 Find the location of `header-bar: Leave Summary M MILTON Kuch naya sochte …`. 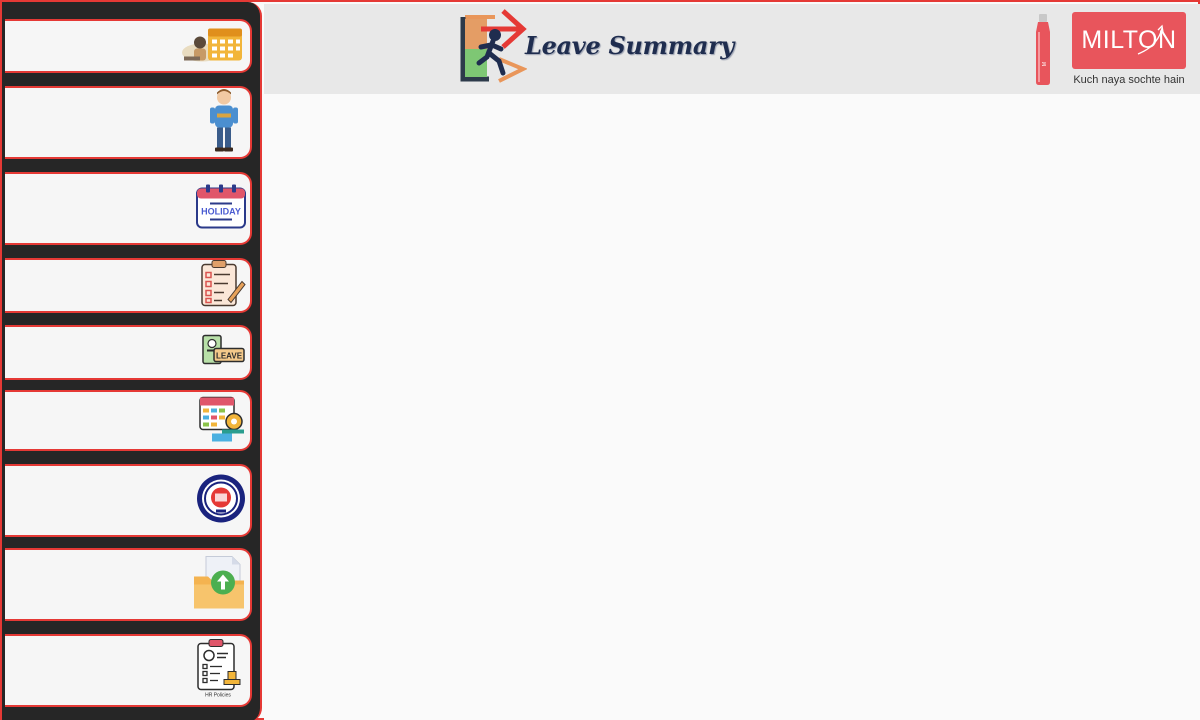

header-bar: Leave Summary M MILTON Kuch naya sochte … is located at coordinates (732, 49).